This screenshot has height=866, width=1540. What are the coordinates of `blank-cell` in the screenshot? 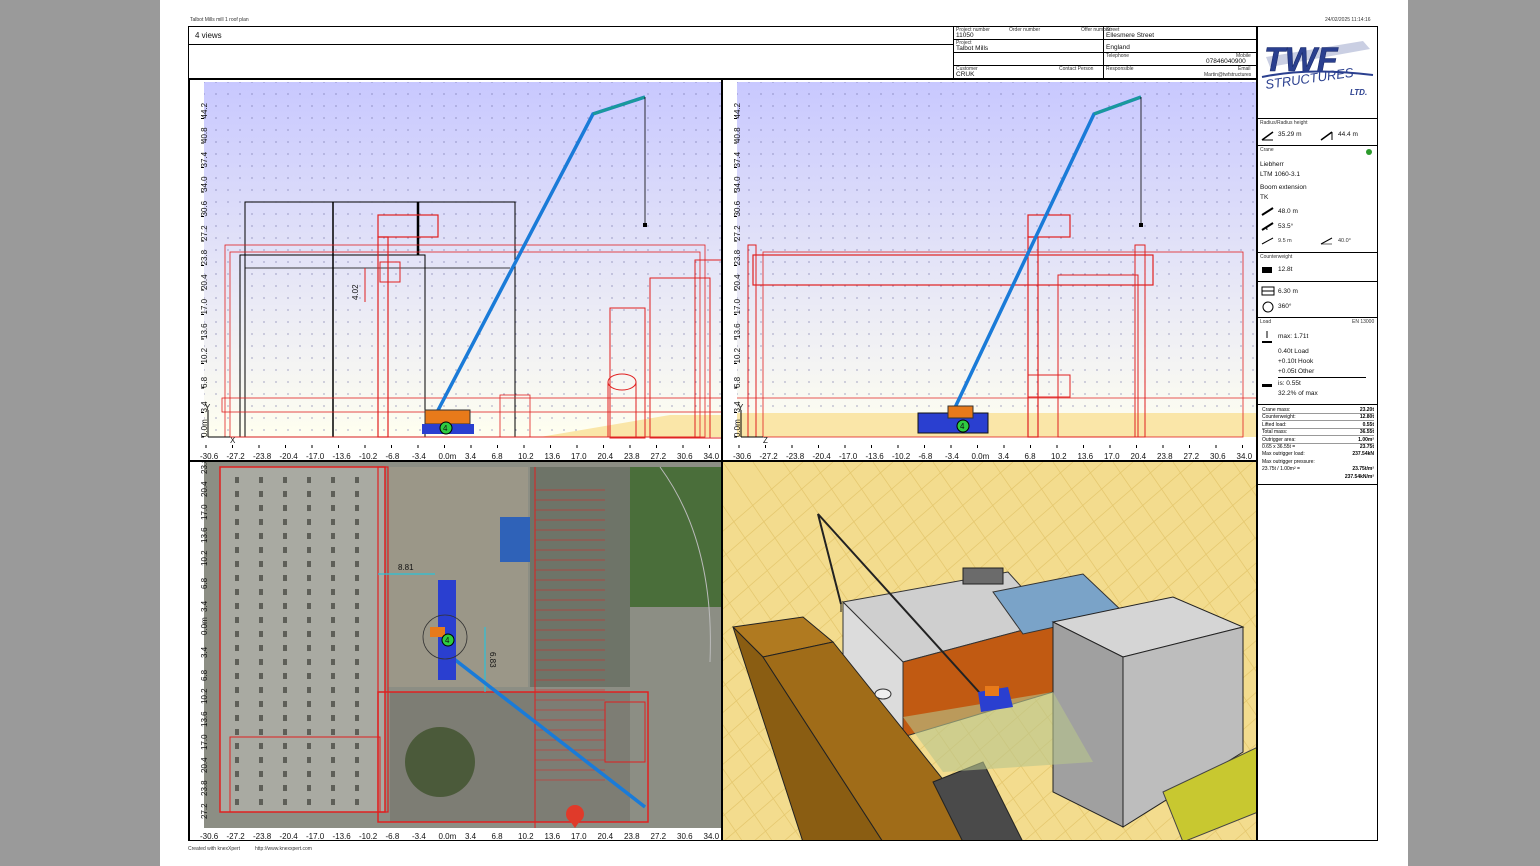 It's located at (1029, 59).